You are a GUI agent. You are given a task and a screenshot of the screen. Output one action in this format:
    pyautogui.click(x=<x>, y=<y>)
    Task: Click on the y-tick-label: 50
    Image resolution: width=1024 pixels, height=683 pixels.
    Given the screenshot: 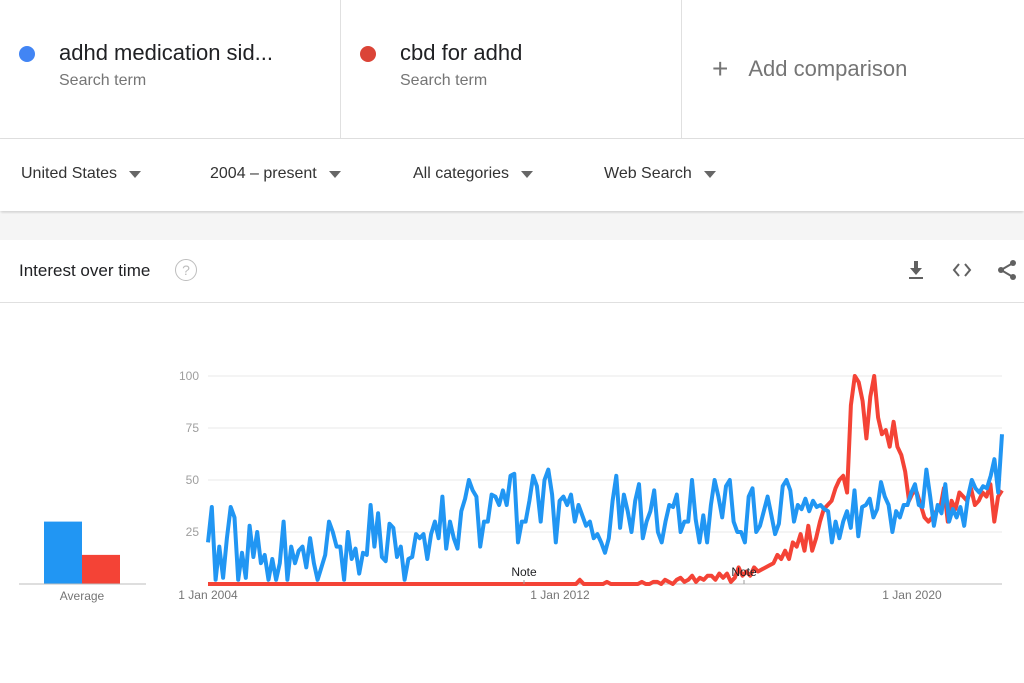 What is the action you would take?
    pyautogui.click(x=193, y=480)
    